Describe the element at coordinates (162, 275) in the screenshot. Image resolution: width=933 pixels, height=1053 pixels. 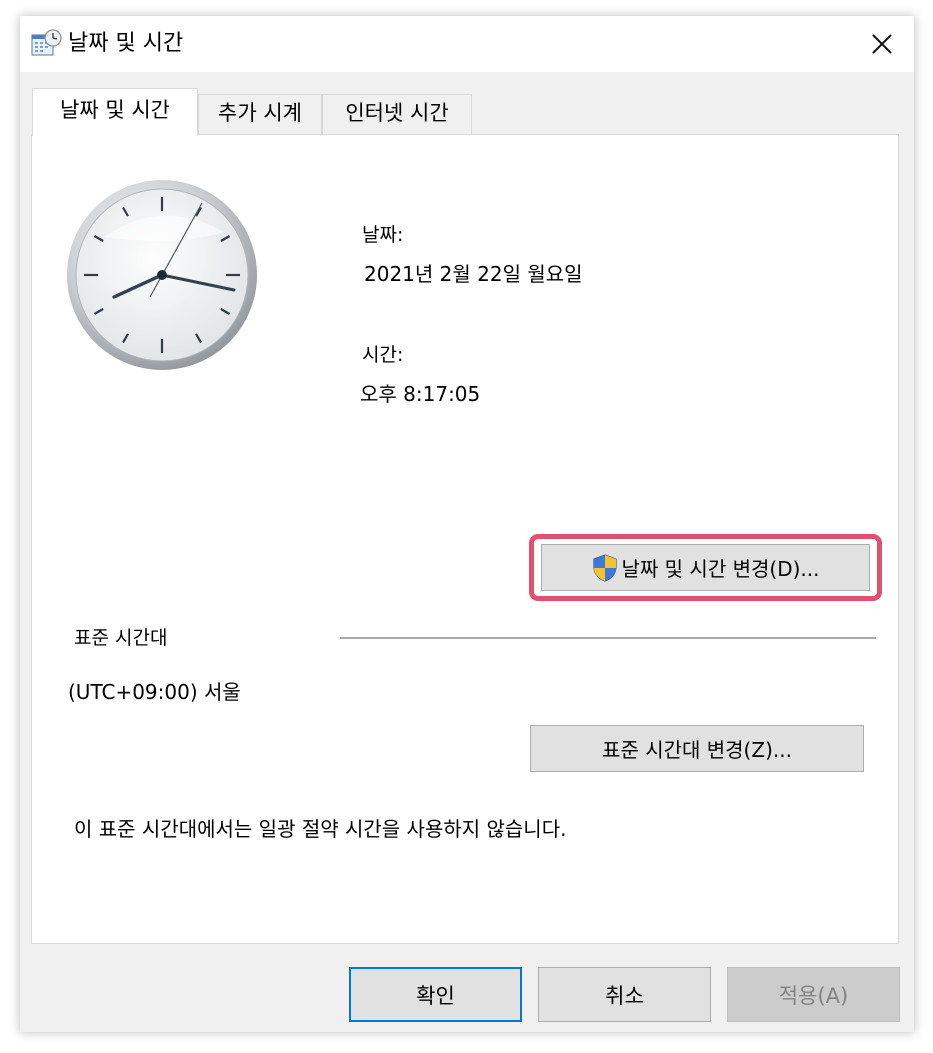
I see `analog-clock-icon` at that location.